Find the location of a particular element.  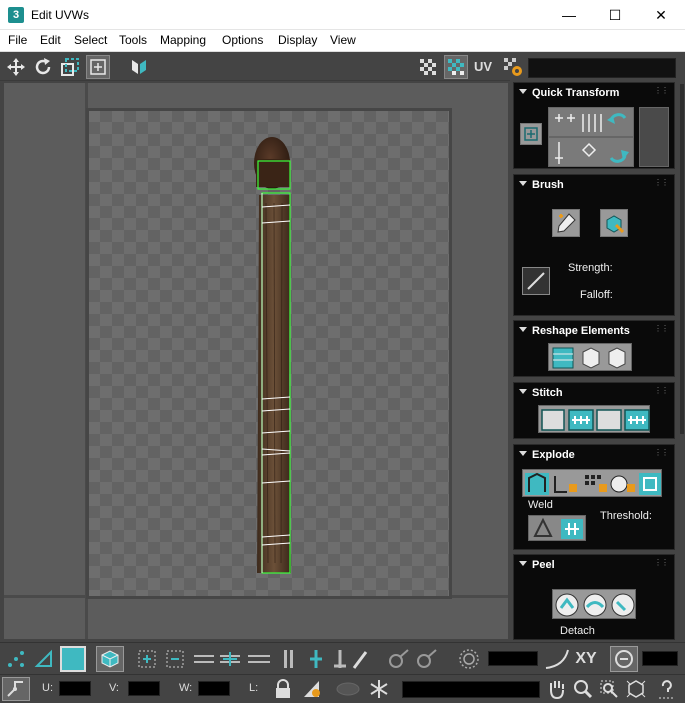

xy-space-button: XY is located at coordinates (586, 659).